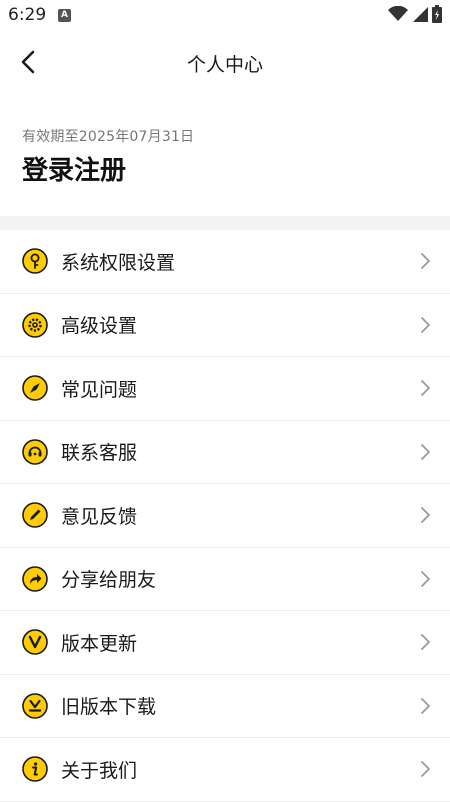  I want to click on info-icon, so click(35, 769).